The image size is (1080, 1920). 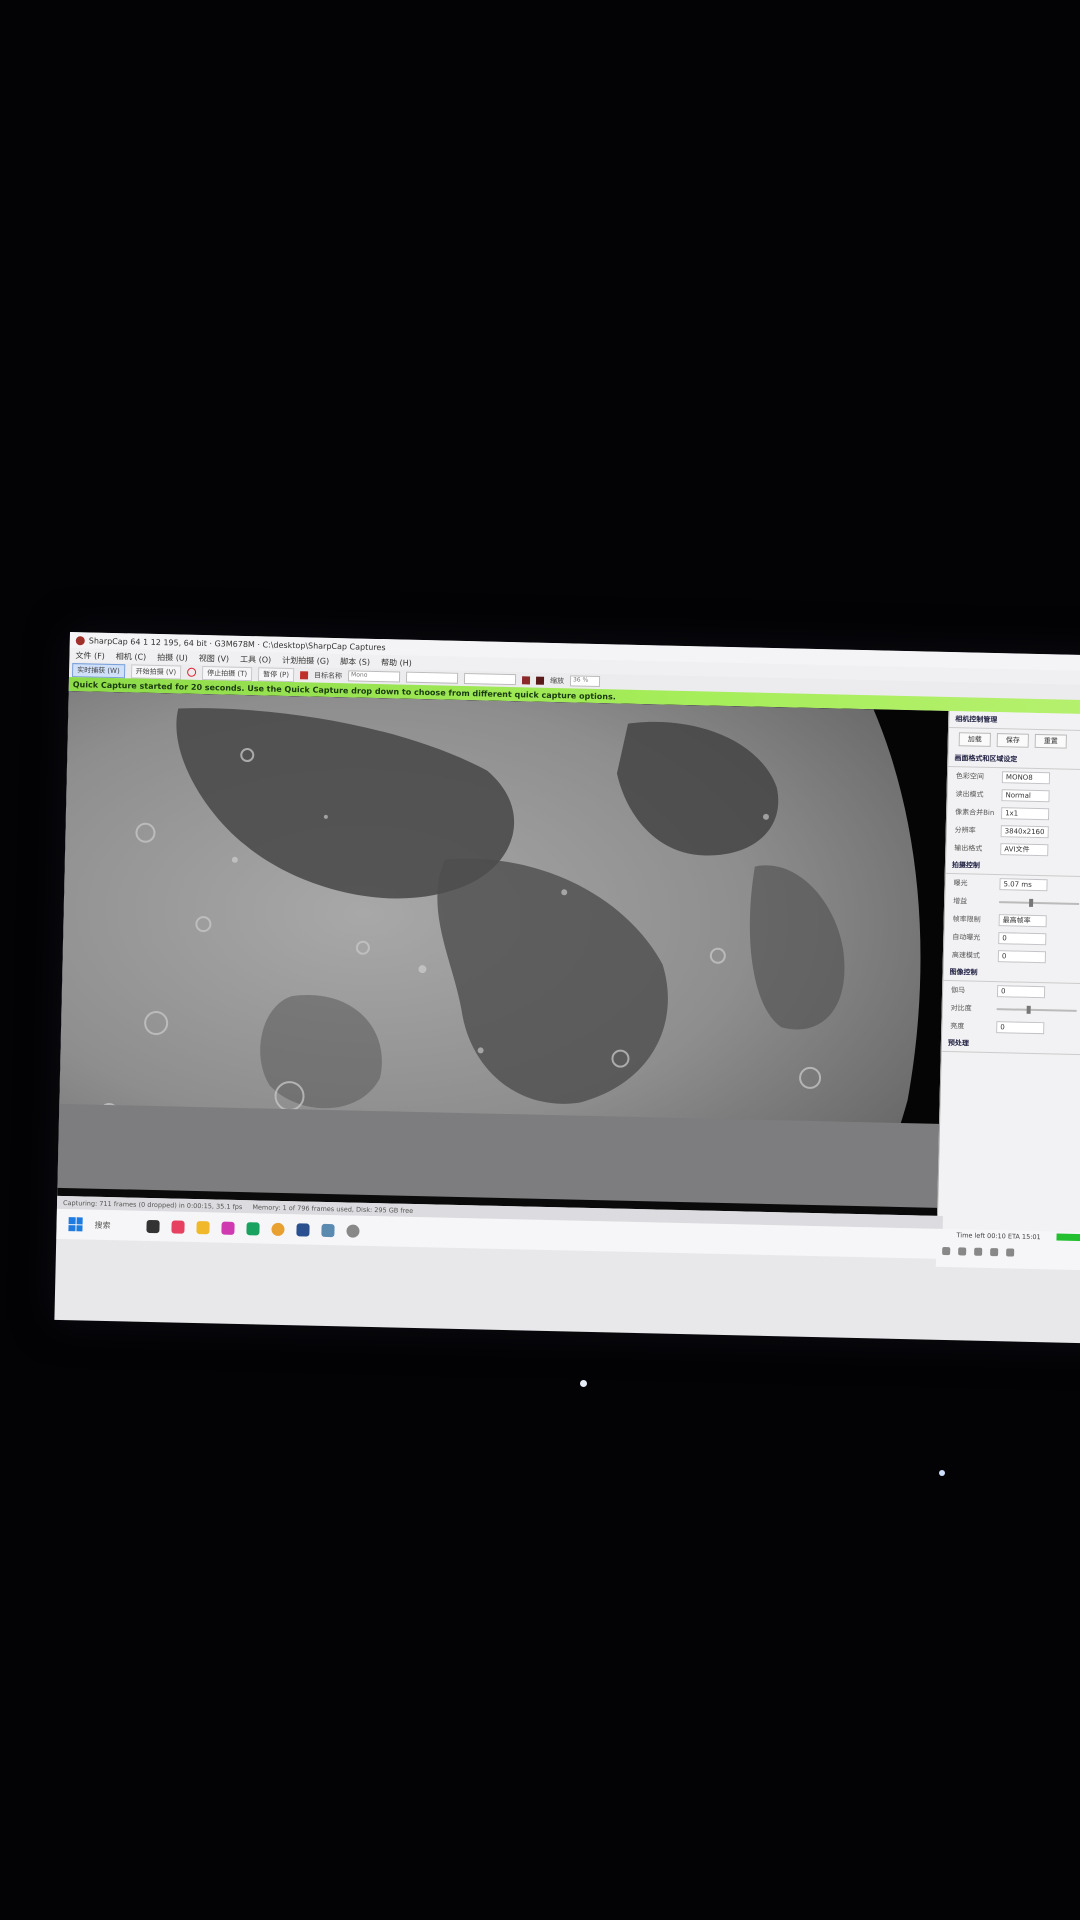 I want to click on live-capture-button: 实时捕获 (W), so click(x=98, y=670).